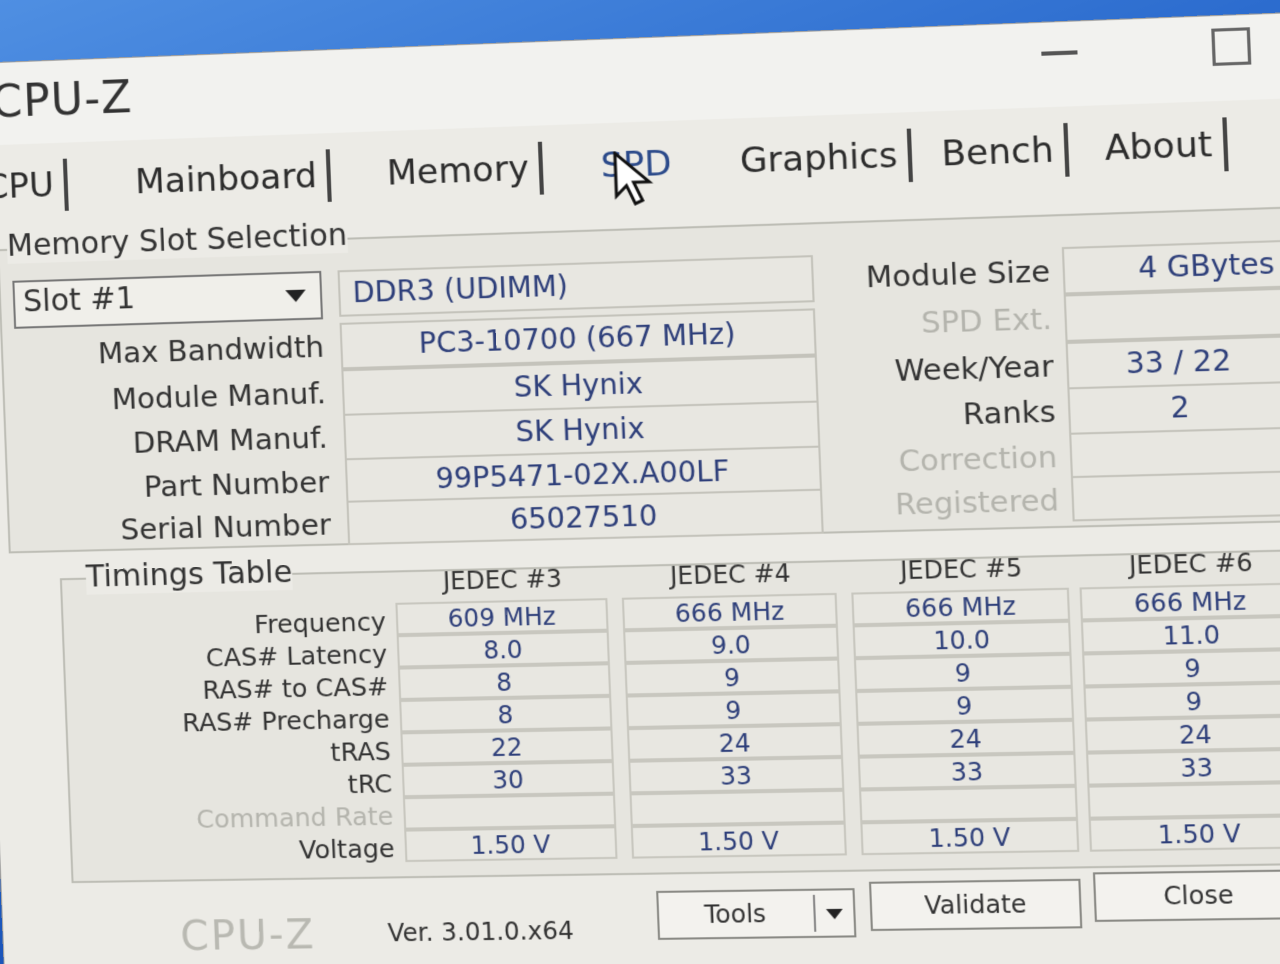 The height and width of the screenshot is (964, 1280). I want to click on command-rate-label: Command Rate, so click(236, 818).